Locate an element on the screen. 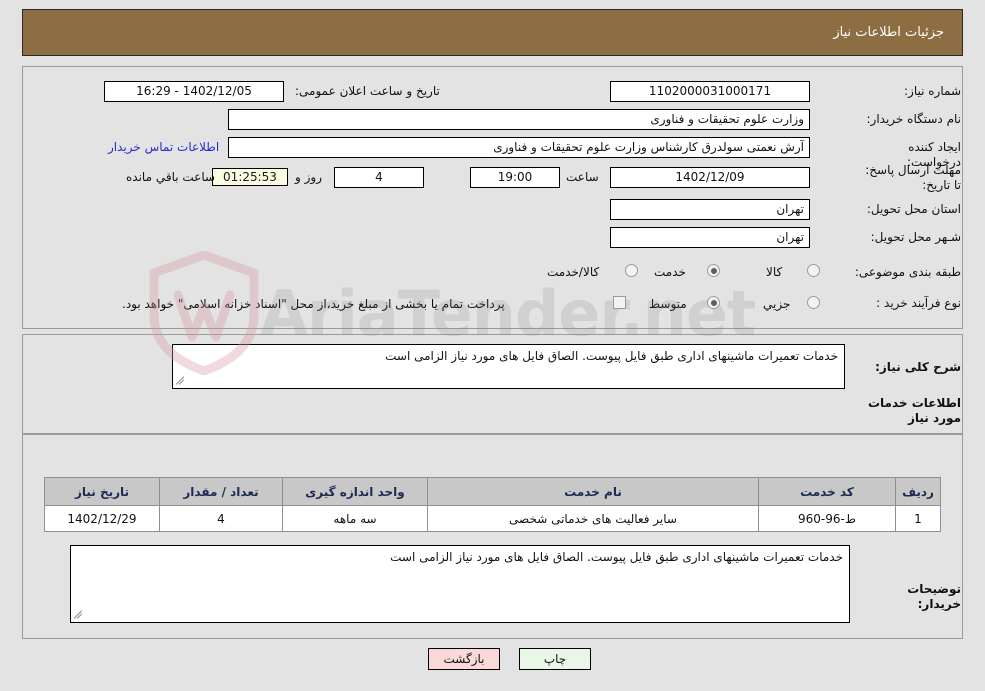 The width and height of the screenshot is (985, 691). radio-category-kala is located at coordinates (813, 270).